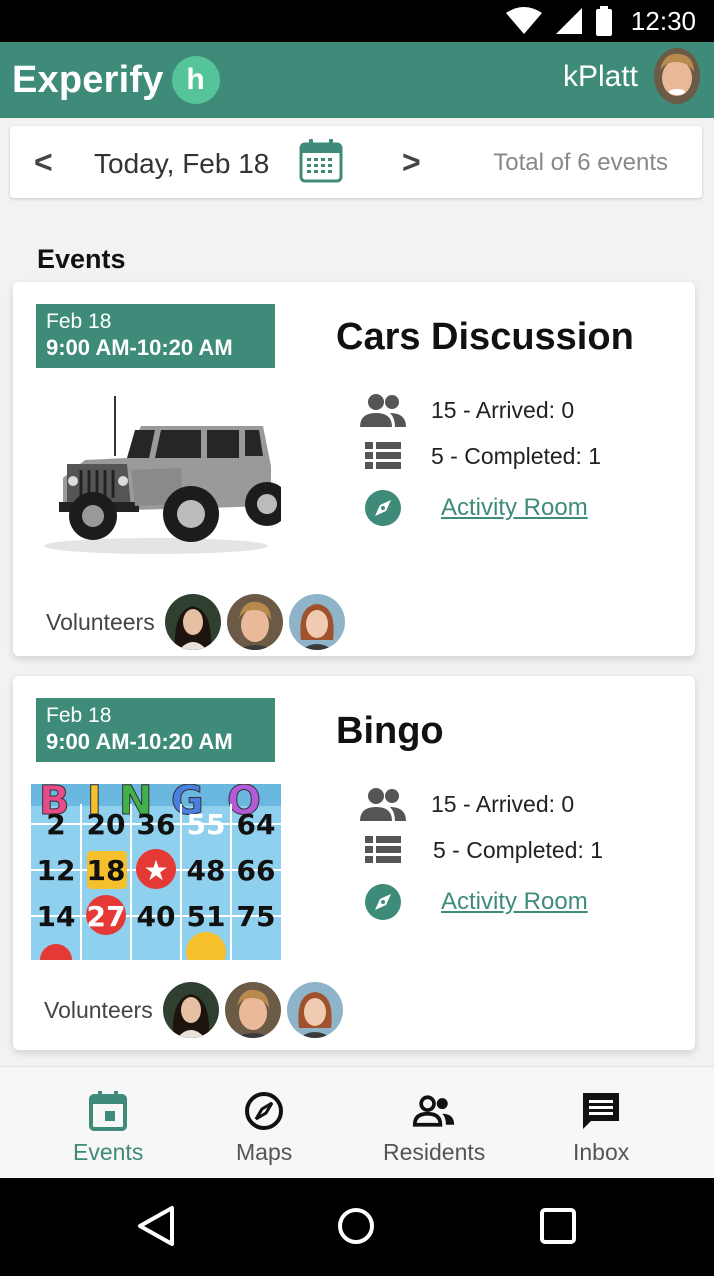 This screenshot has height=1276, width=714. Describe the element at coordinates (357, 80) in the screenshot. I see `app-bar: Experify h kPlatt` at that location.